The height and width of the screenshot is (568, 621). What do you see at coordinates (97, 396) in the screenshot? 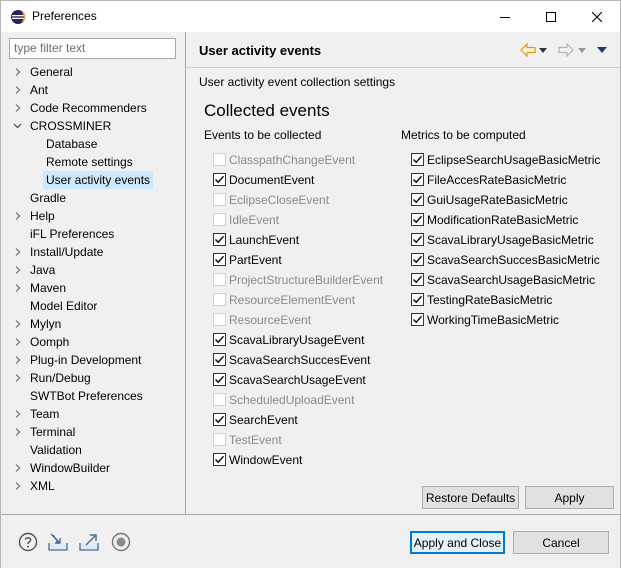
I see `tree-item: SWTBot Preferences` at bounding box center [97, 396].